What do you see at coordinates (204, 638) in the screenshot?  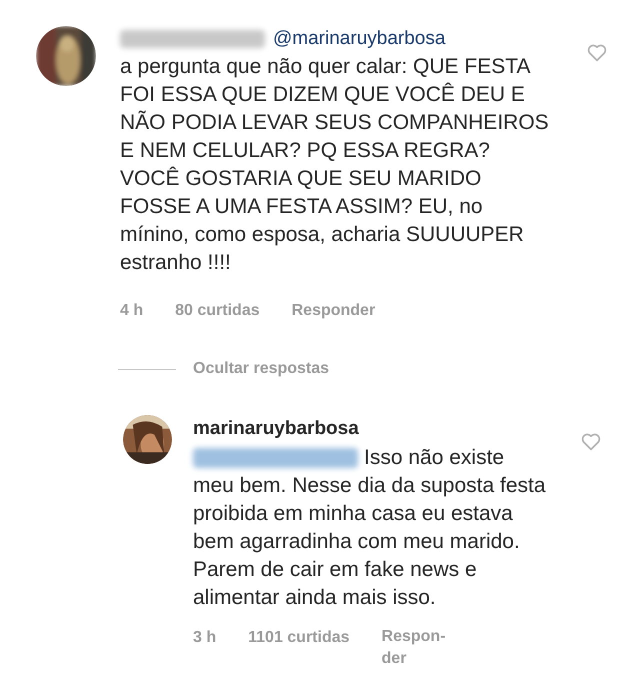 I see `reply-time: 3 h` at bounding box center [204, 638].